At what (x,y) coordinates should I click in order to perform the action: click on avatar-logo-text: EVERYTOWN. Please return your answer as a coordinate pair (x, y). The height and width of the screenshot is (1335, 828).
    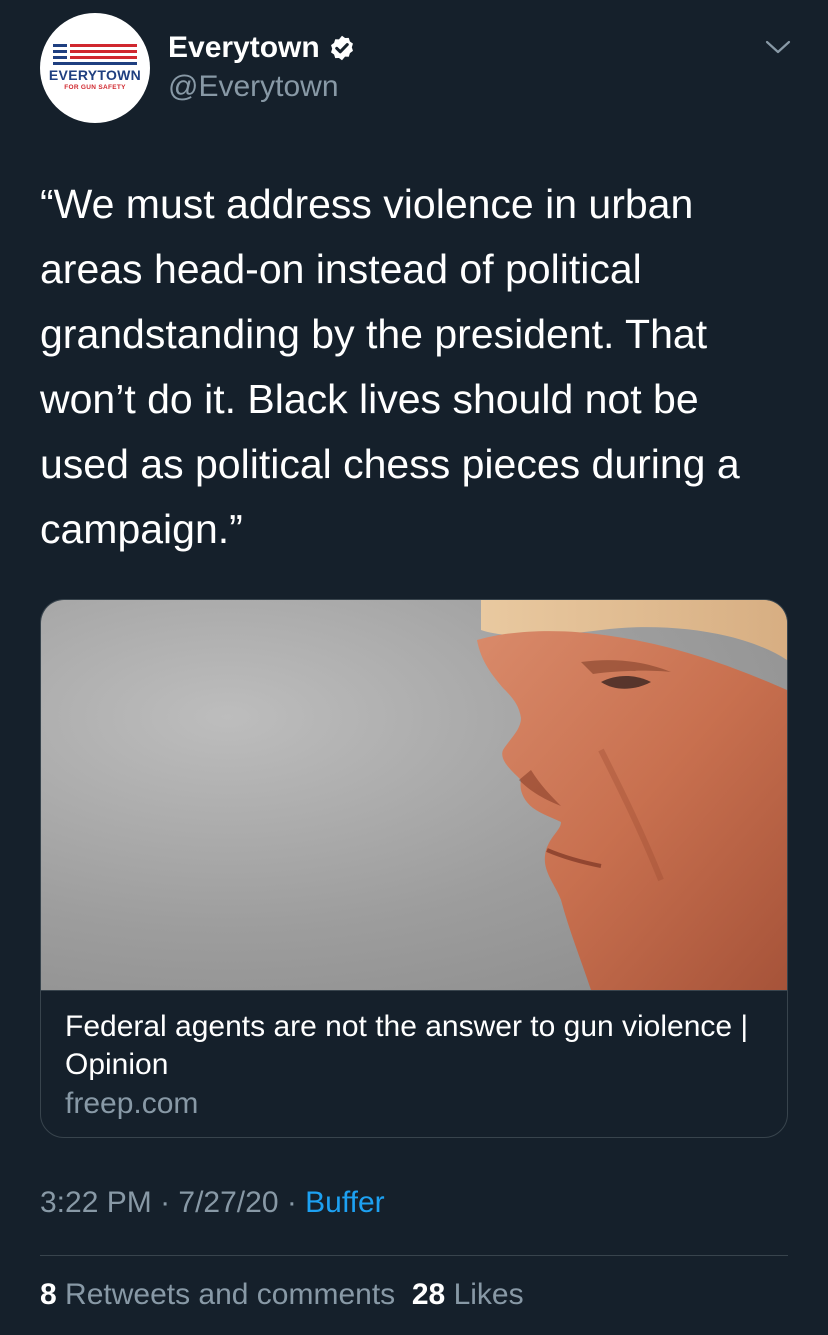
    Looking at the image, I should click on (95, 75).